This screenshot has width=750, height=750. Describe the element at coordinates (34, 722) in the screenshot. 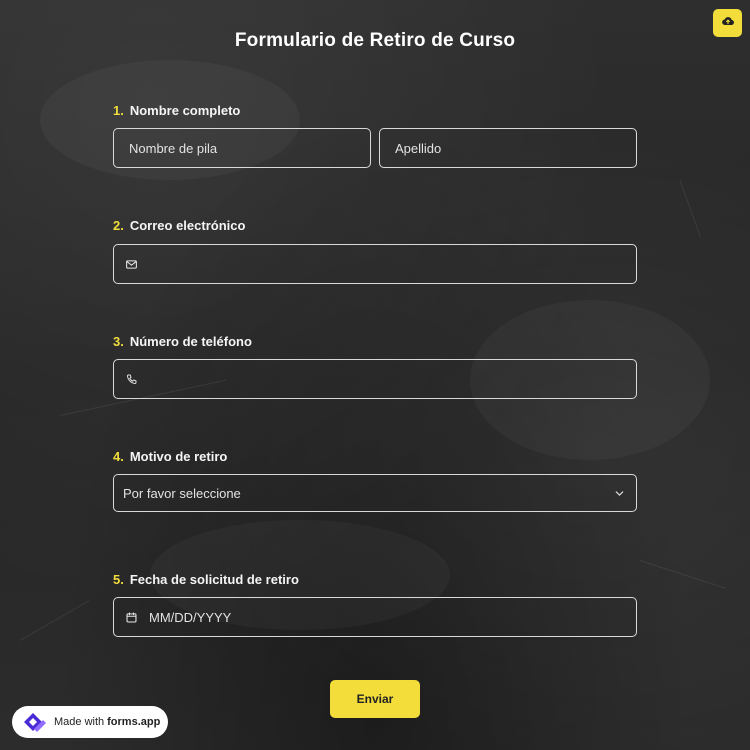

I see `forms-app-logo-icon` at that location.